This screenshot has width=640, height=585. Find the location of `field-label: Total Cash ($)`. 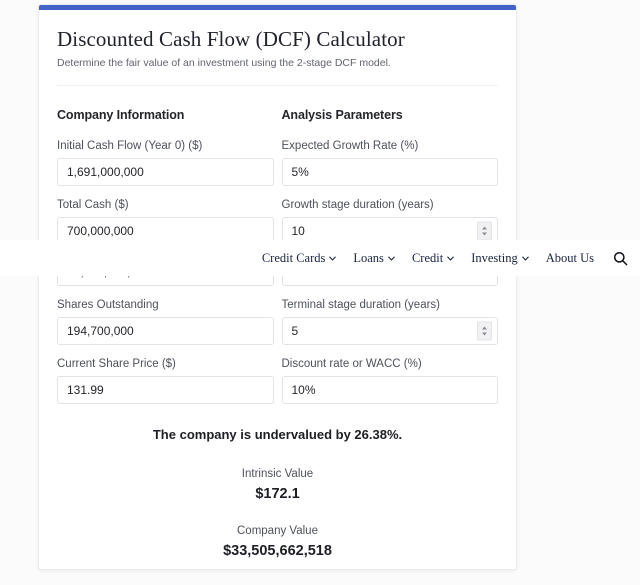

field-label: Total Cash ($) is located at coordinates (93, 205).